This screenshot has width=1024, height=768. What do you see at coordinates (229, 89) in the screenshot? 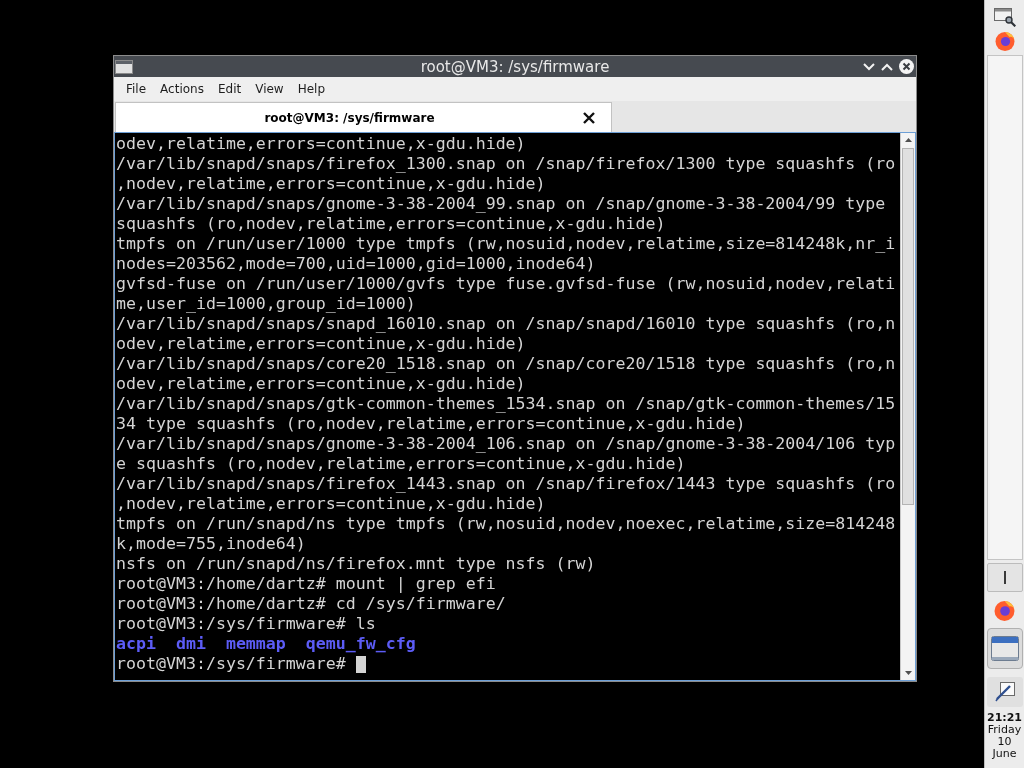
I see `menu-item: Edit` at bounding box center [229, 89].